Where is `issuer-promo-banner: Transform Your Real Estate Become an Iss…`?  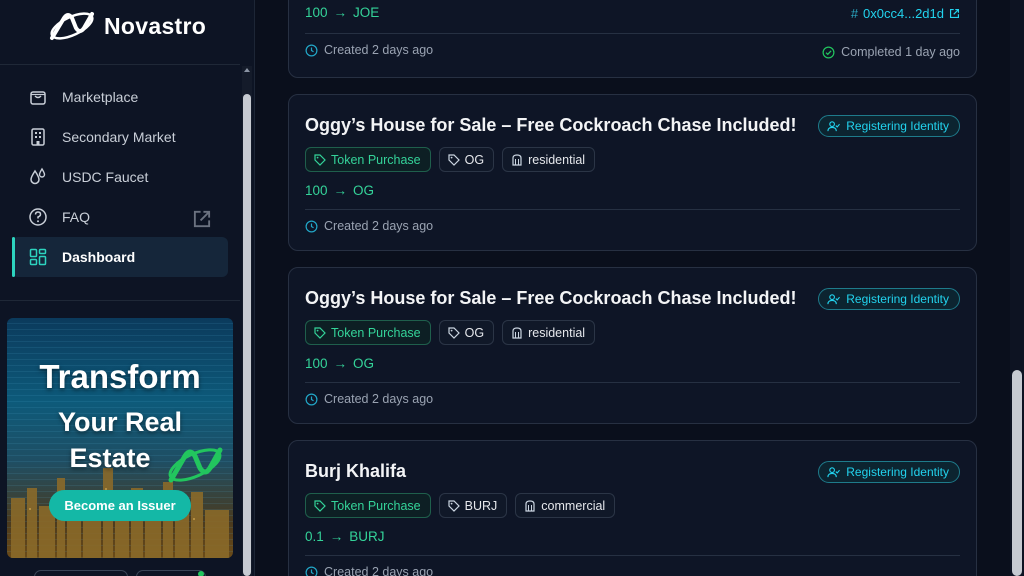 issuer-promo-banner: Transform Your Real Estate Become an Iss… is located at coordinates (120, 438).